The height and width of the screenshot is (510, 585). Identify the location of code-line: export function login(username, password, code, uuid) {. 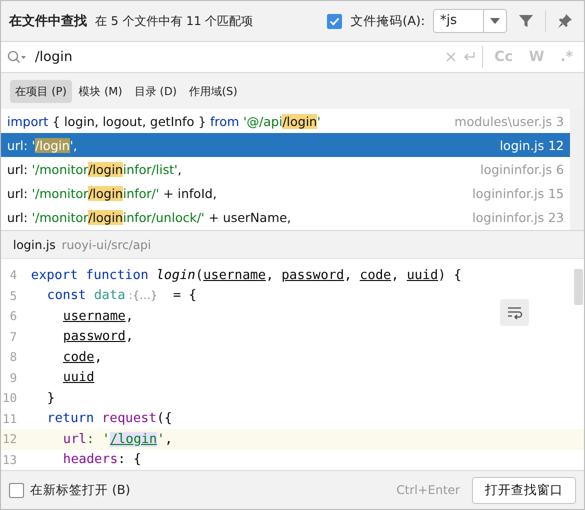
(246, 275).